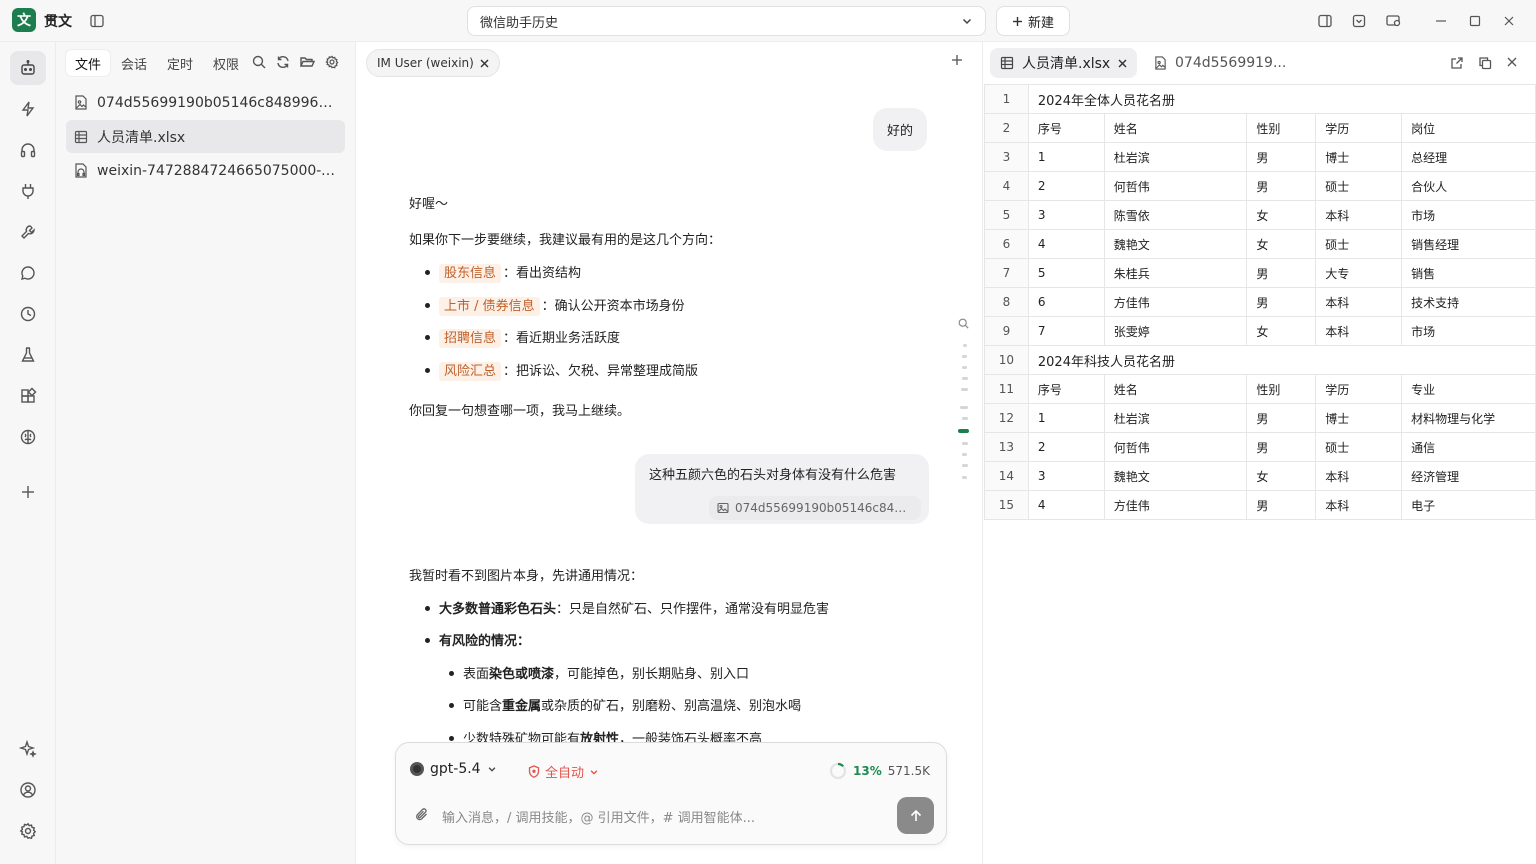 The height and width of the screenshot is (864, 1536). I want to click on send-button, so click(915, 815).